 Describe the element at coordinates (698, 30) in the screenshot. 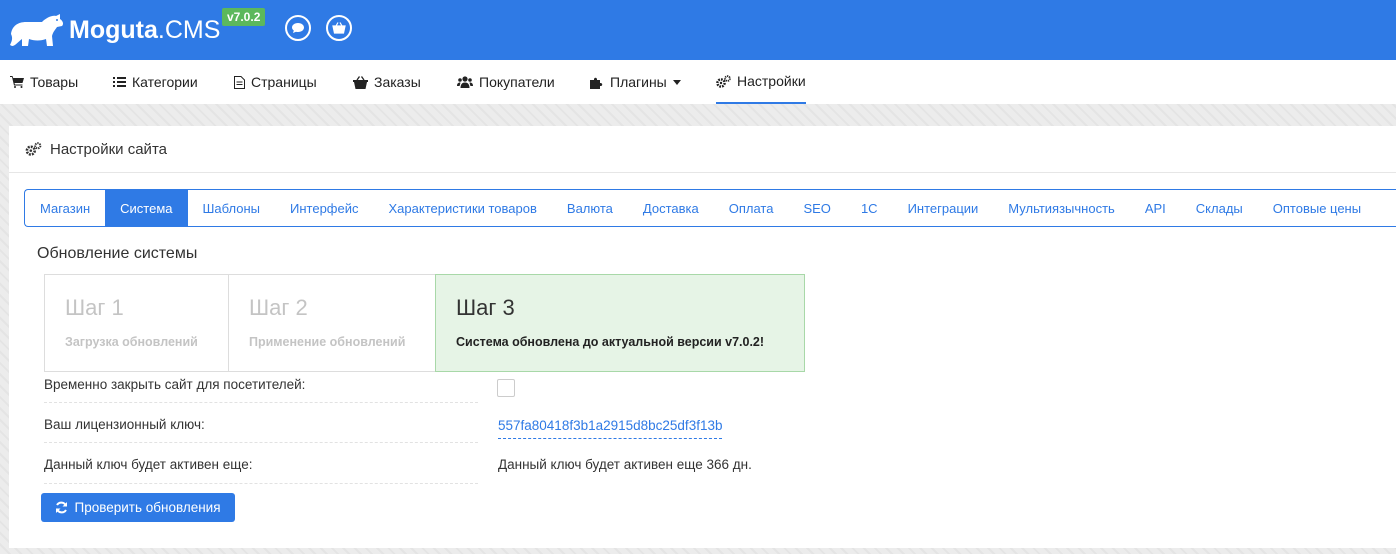

I see `top-header: Moguta.CMS v7.0.2` at that location.